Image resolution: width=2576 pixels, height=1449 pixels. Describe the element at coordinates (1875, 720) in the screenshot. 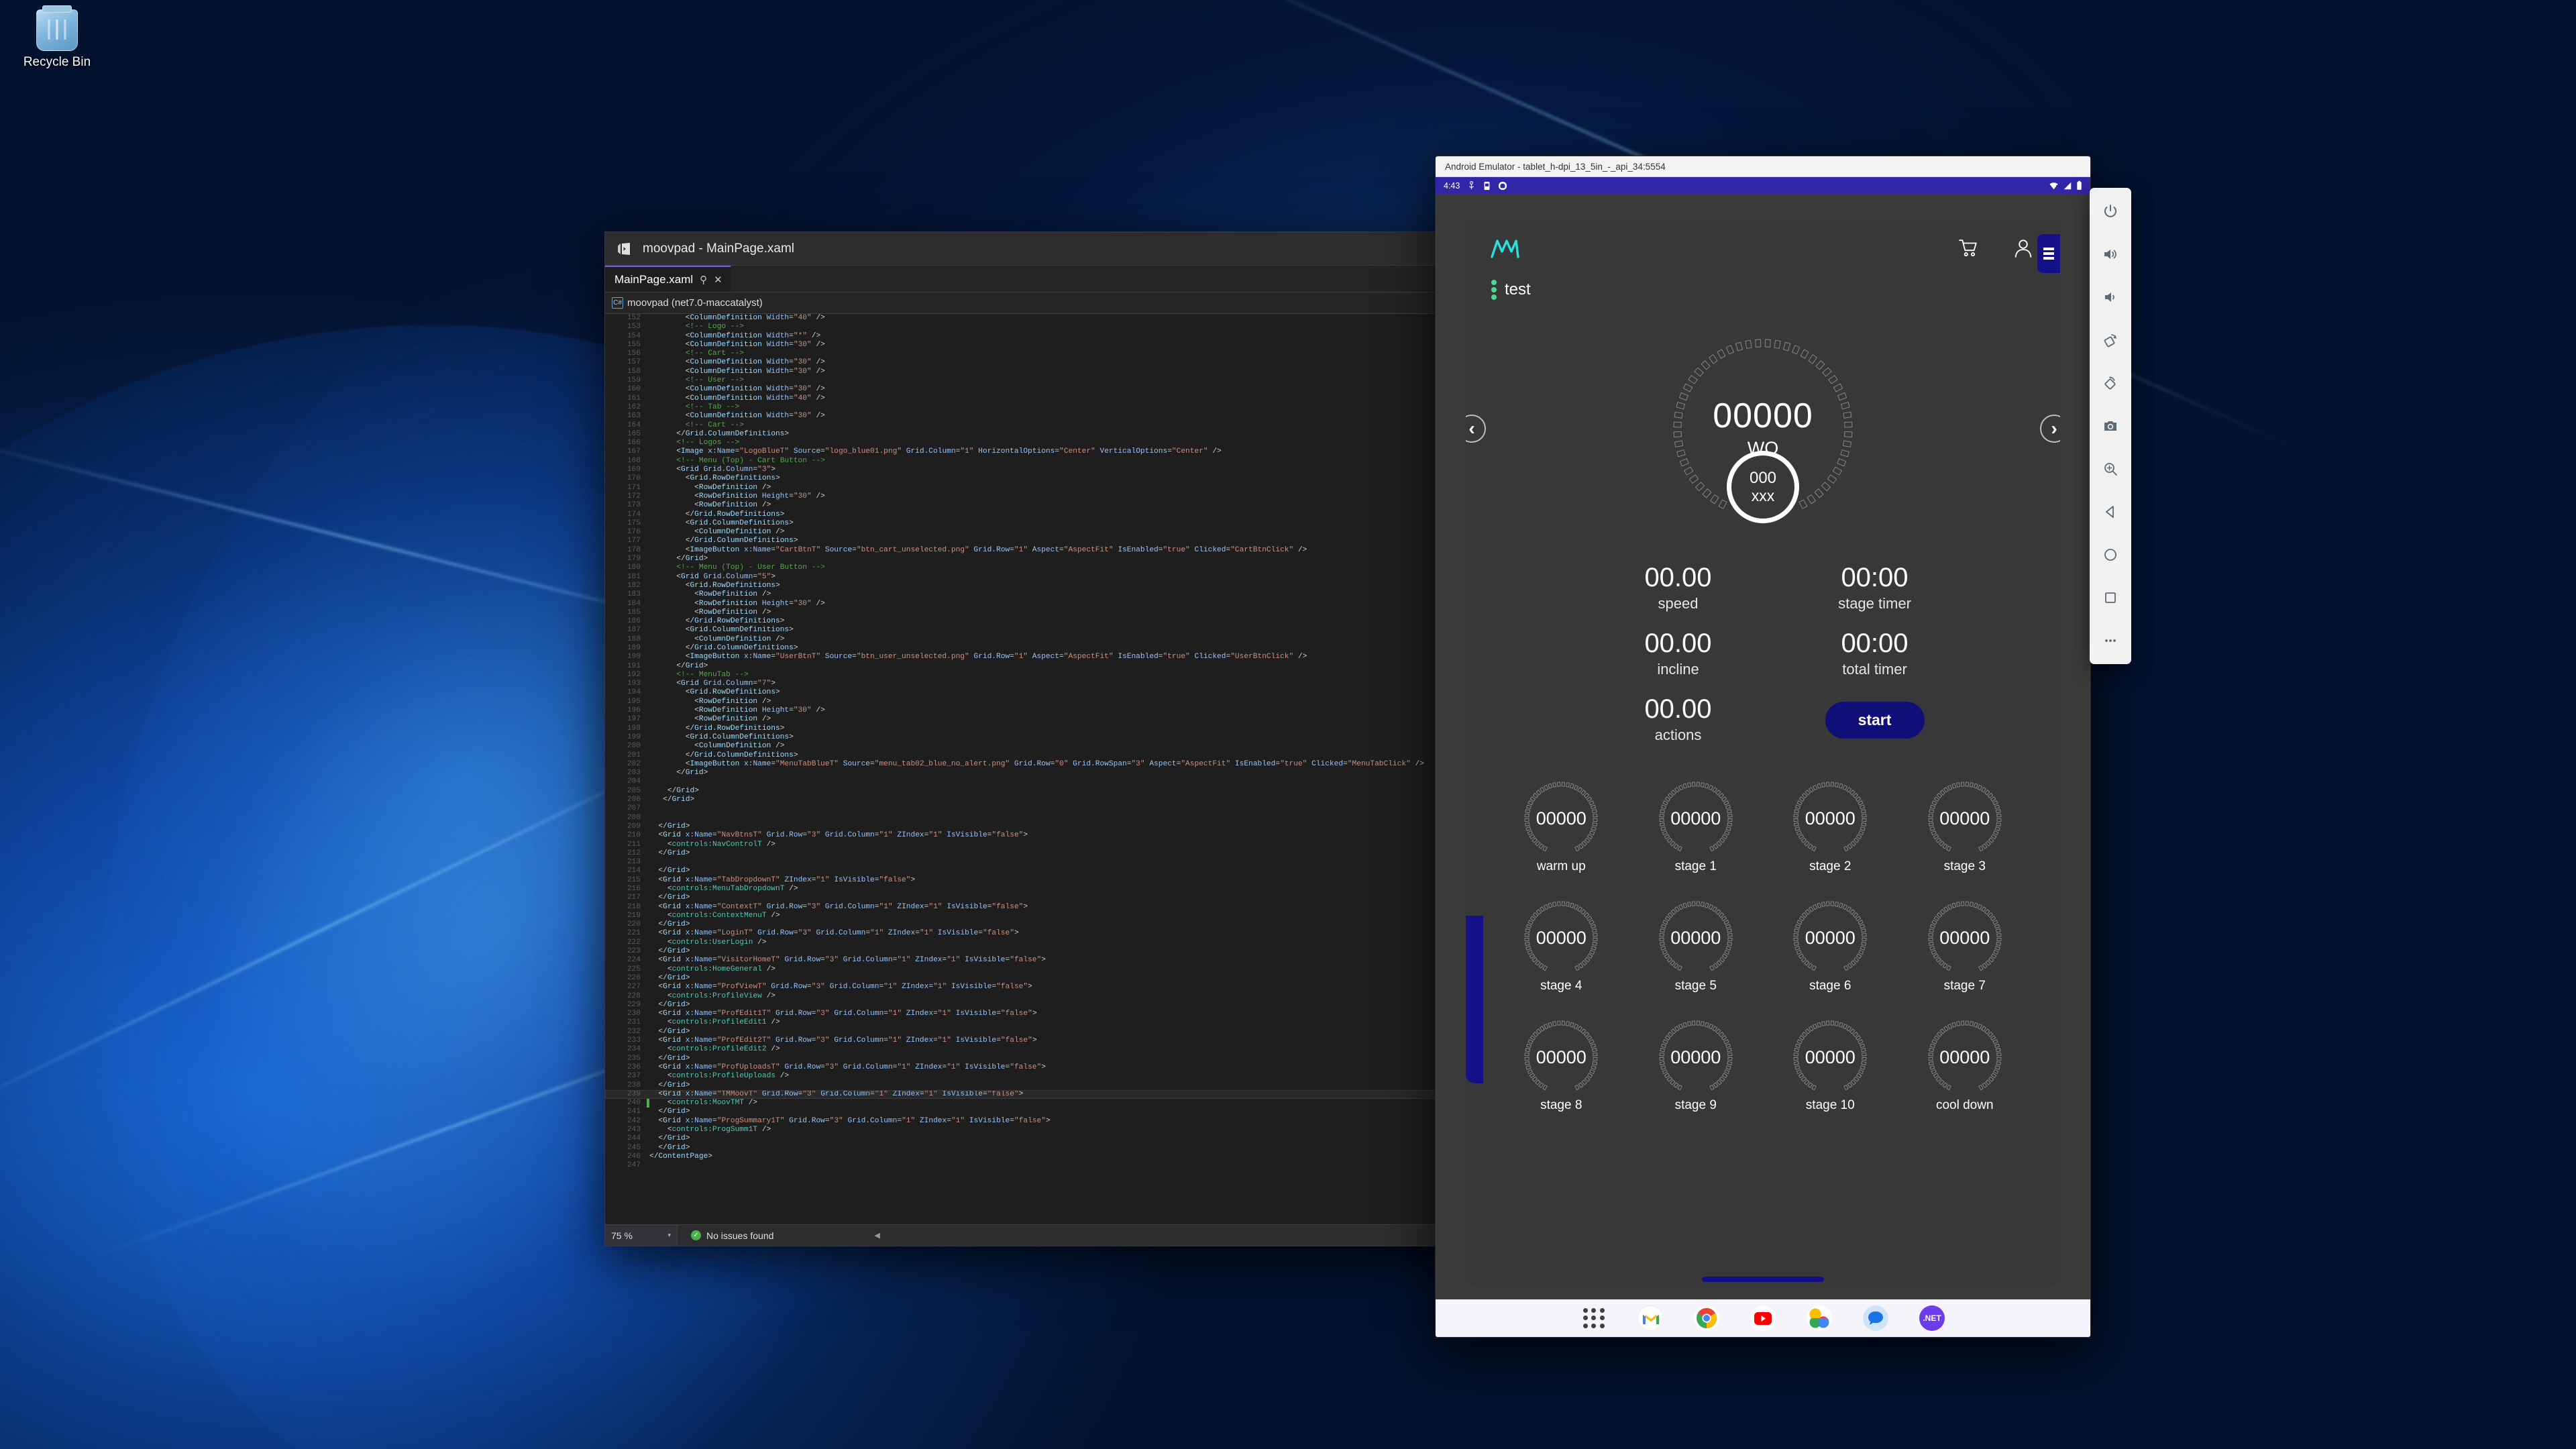

I see `start-button: start` at that location.